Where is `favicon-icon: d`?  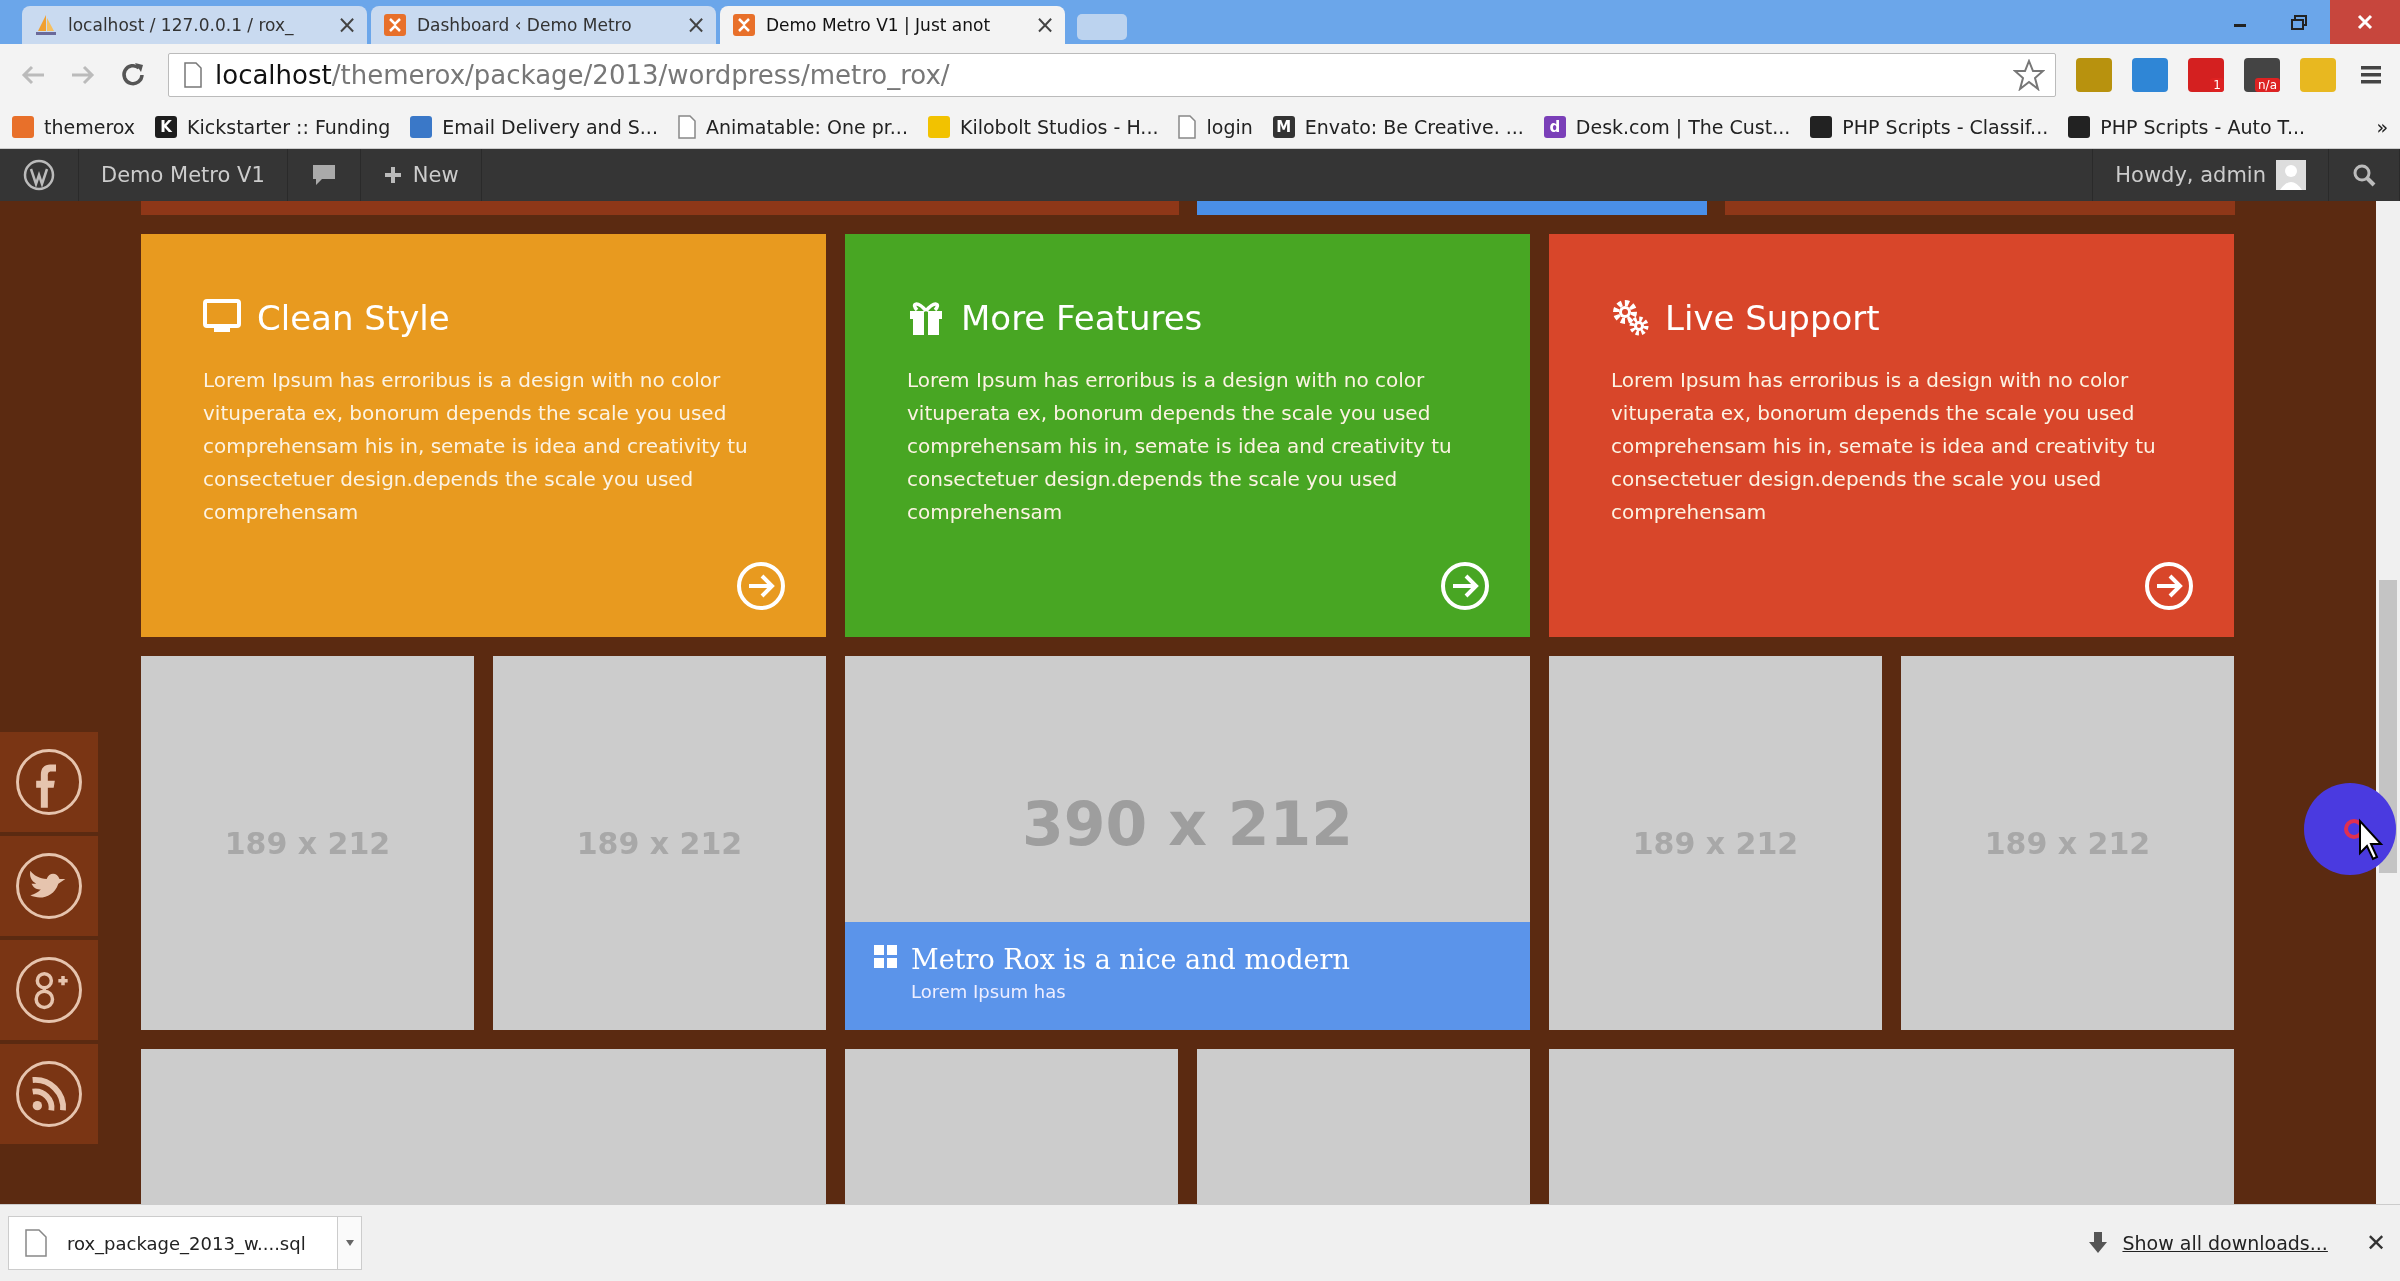 favicon-icon: d is located at coordinates (1554, 127).